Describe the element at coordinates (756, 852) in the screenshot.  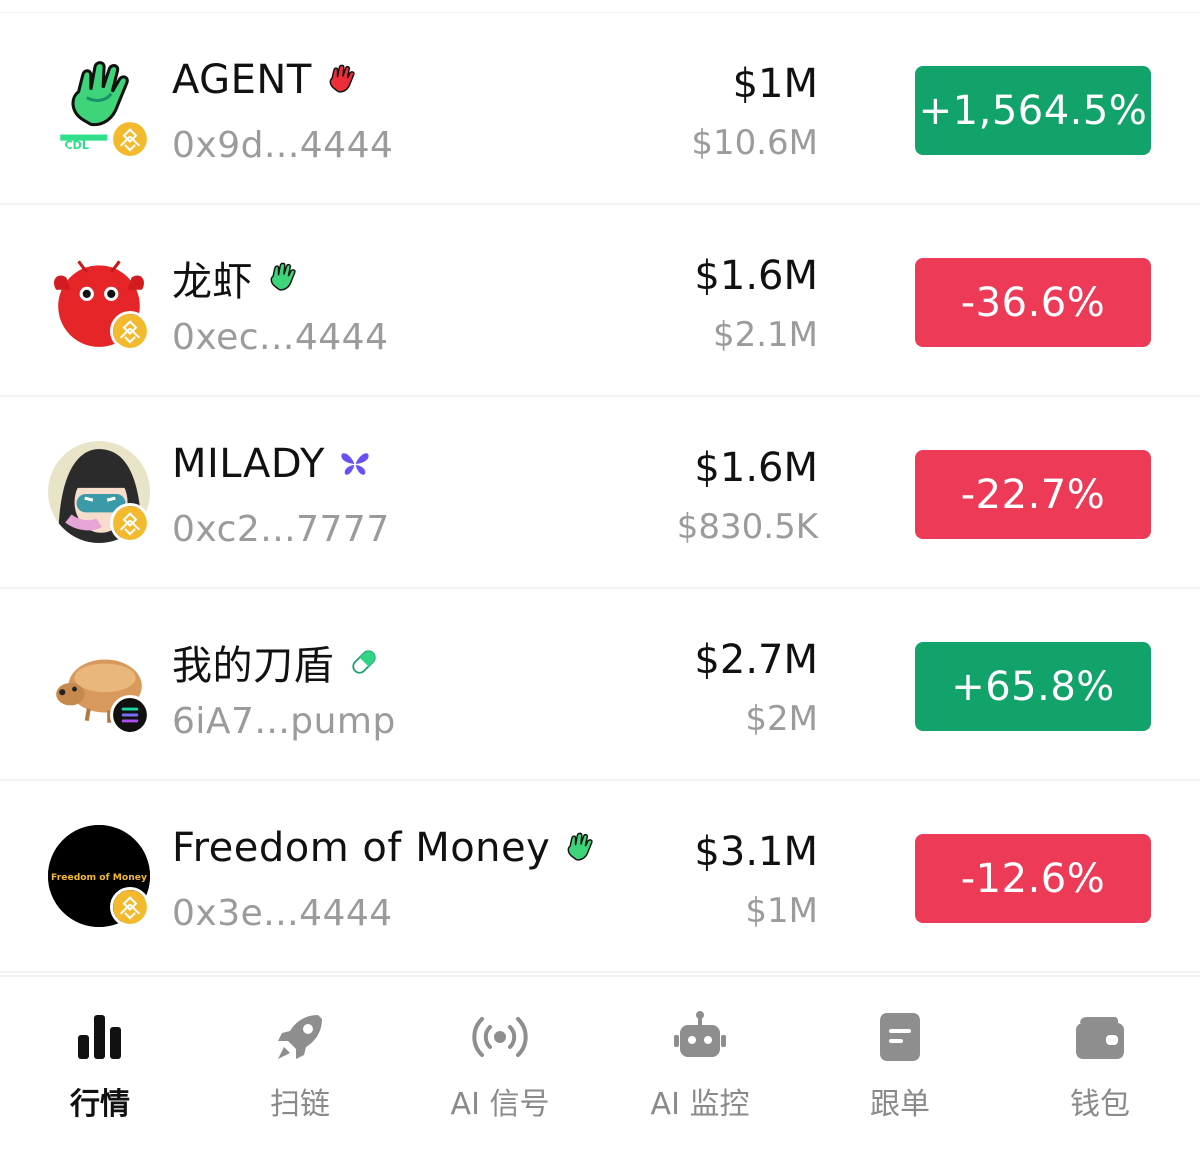
I see `market-cap: $3.1M` at that location.